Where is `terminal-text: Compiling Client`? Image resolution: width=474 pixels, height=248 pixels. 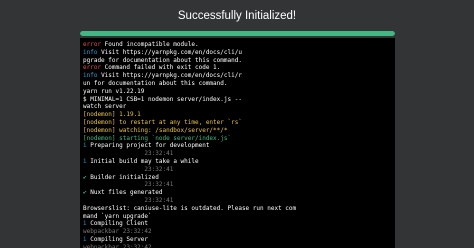 terminal-text: Compiling Client is located at coordinates (117, 224).